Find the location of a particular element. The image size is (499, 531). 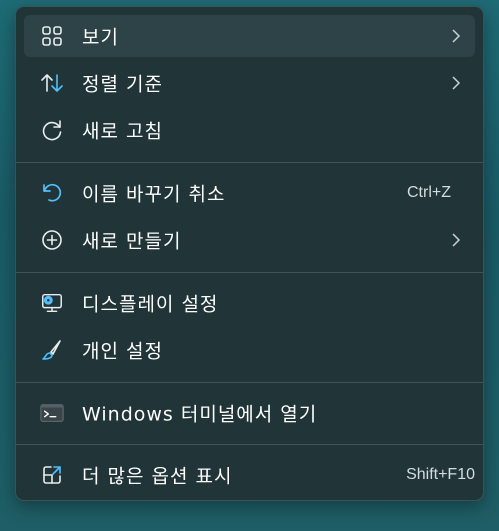

display-settings-icon is located at coordinates (52, 303).